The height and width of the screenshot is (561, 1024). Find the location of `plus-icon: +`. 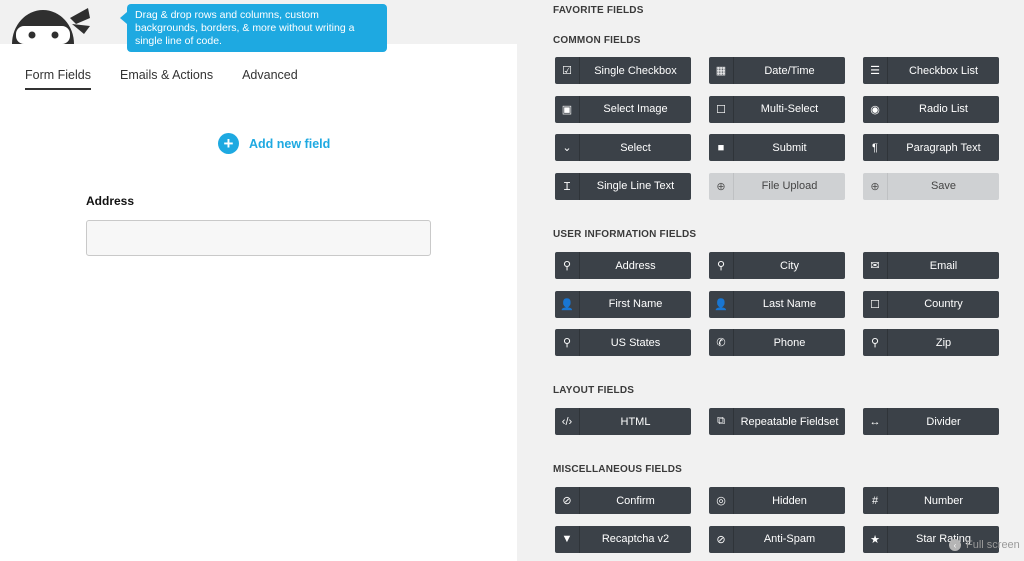

plus-icon: + is located at coordinates (228, 143).